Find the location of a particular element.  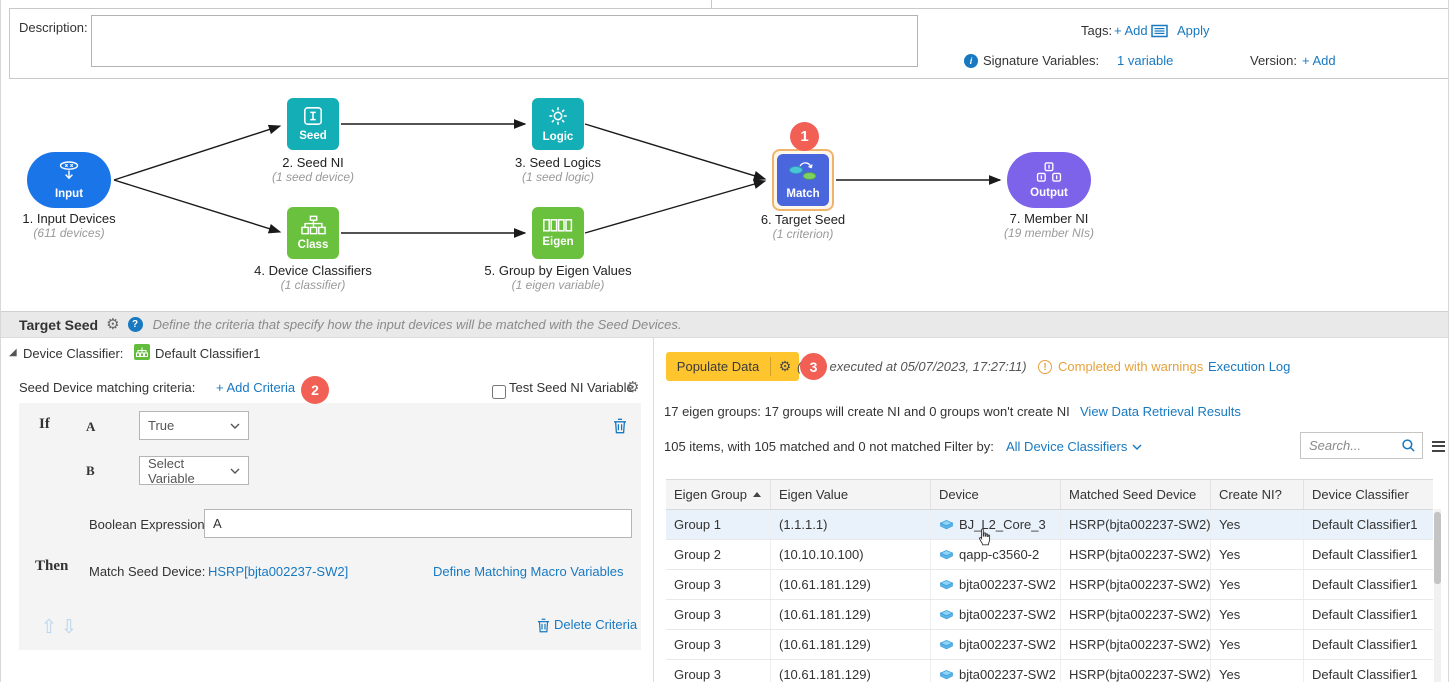

filter-value: All Device Classifiers is located at coordinates (1067, 446).